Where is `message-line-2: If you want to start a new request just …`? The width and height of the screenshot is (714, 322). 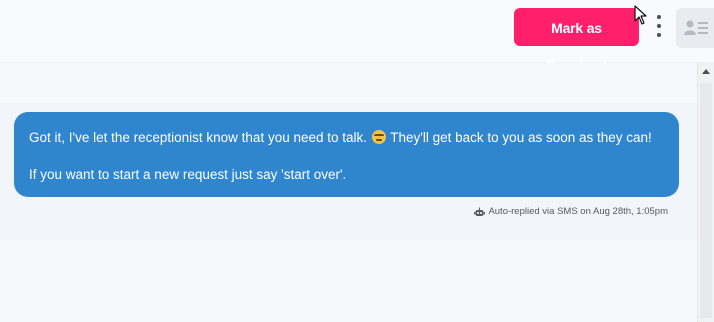 message-line-2: If you want to start a new request just … is located at coordinates (188, 174).